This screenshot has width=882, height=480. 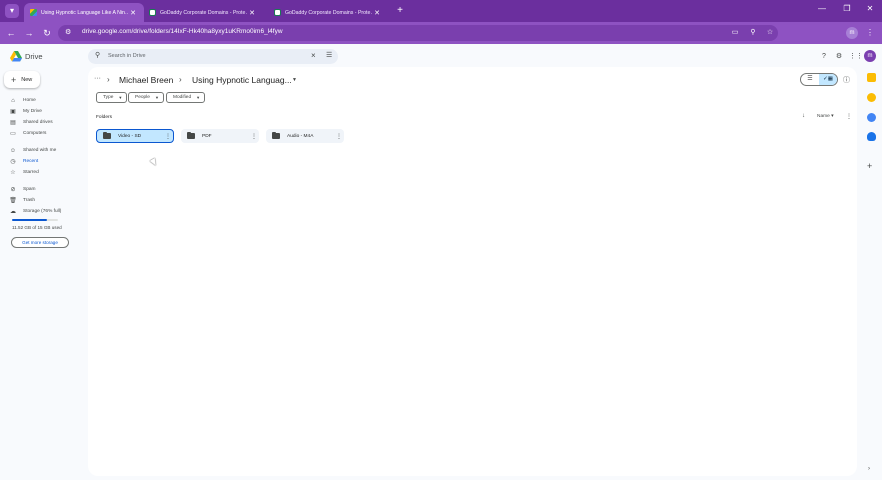 I want to click on browser-menu-icon: ⋮, so click(x=870, y=33).